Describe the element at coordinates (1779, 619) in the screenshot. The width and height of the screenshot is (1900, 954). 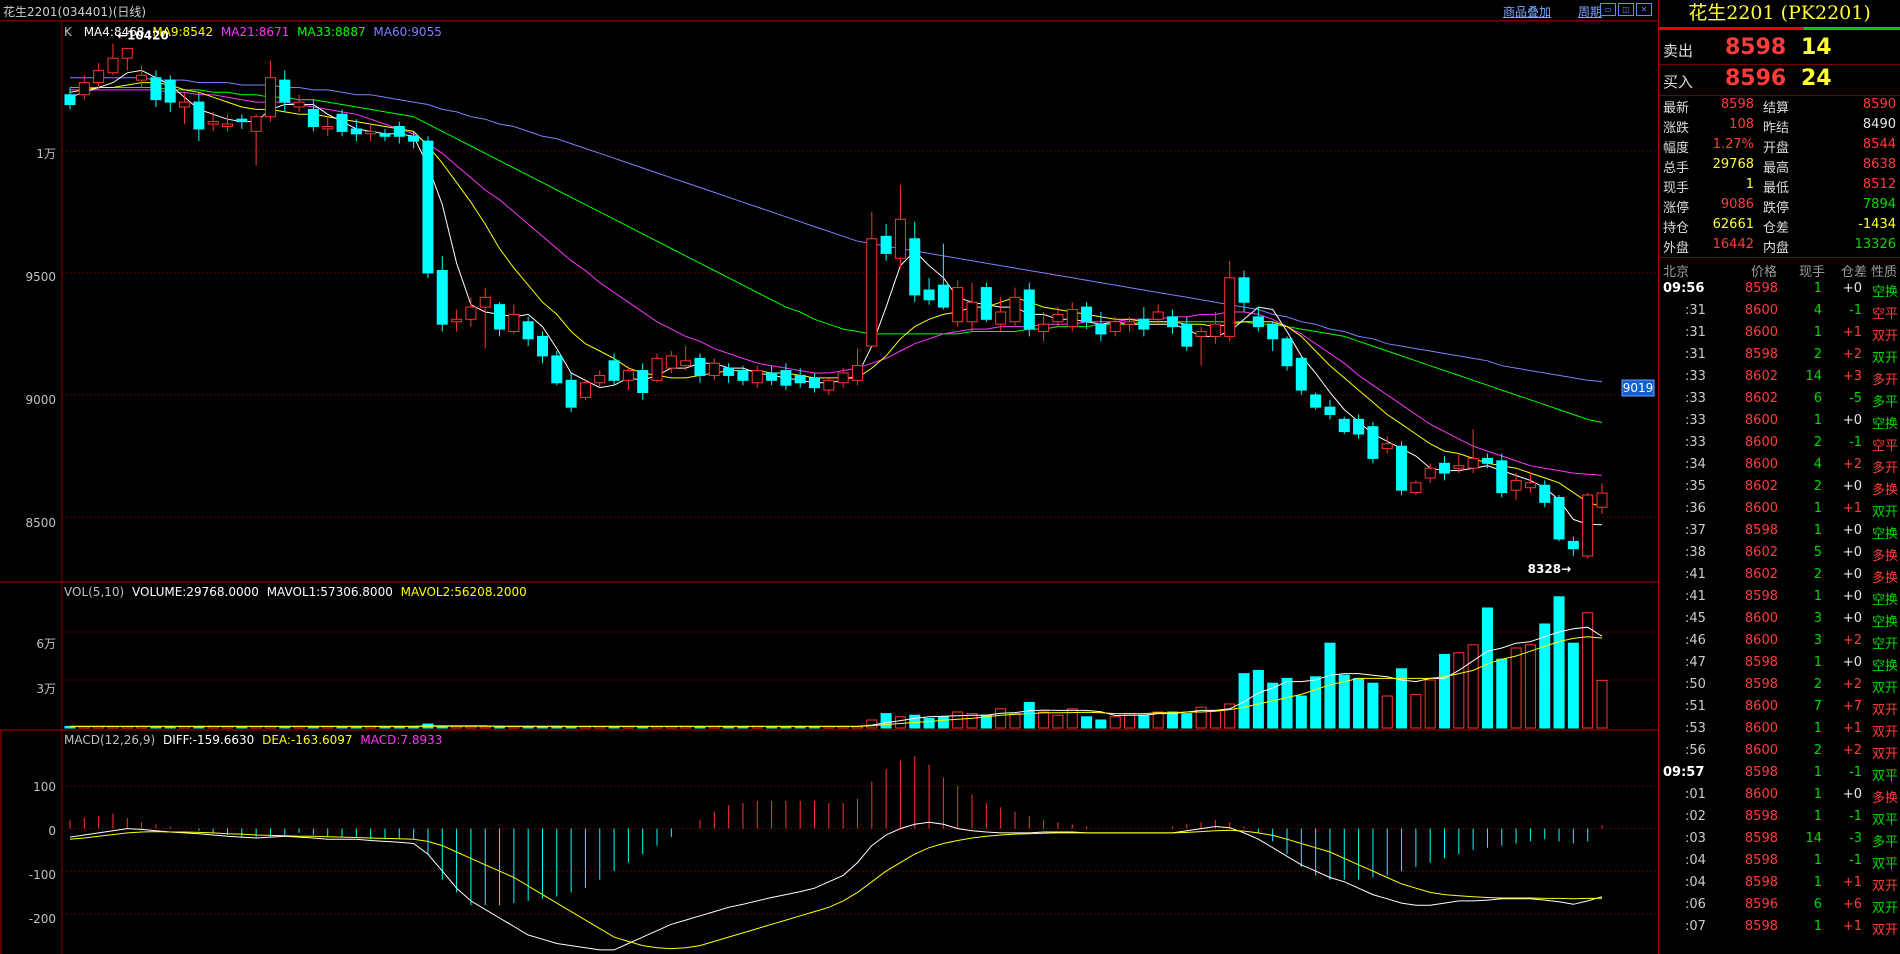
I see `tick-row: :45 8600 3 +0 空换` at that location.